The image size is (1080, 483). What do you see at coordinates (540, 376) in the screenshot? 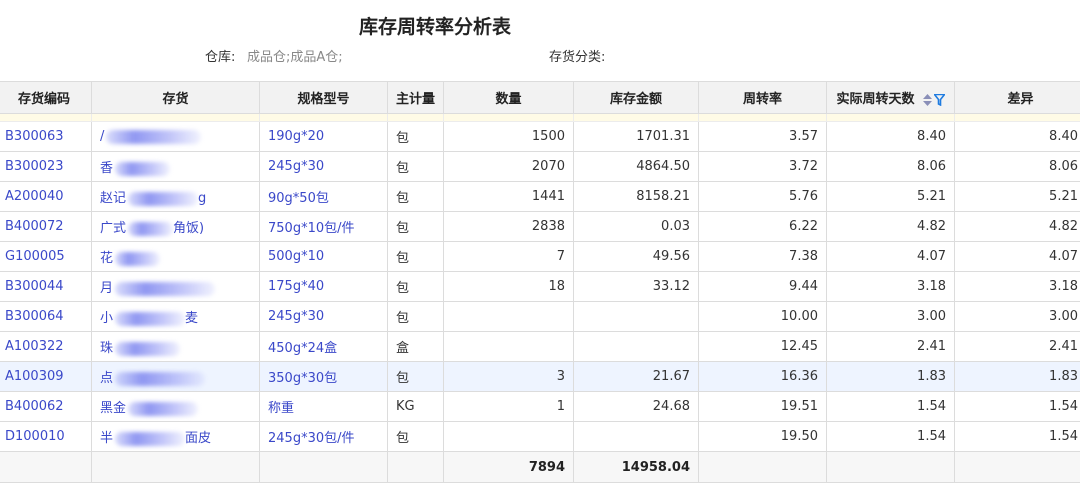
I see `table-row: A100309 点 350g*30包包 3 21.67 16.36 1.83 1.83` at bounding box center [540, 376].